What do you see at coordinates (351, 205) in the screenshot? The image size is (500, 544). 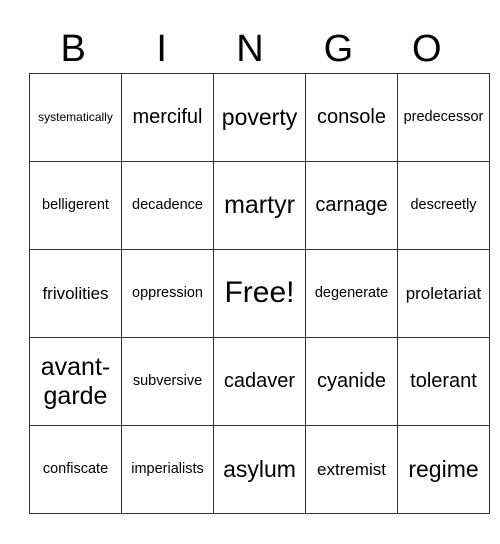 I see `bingo-cell: carnage` at bounding box center [351, 205].